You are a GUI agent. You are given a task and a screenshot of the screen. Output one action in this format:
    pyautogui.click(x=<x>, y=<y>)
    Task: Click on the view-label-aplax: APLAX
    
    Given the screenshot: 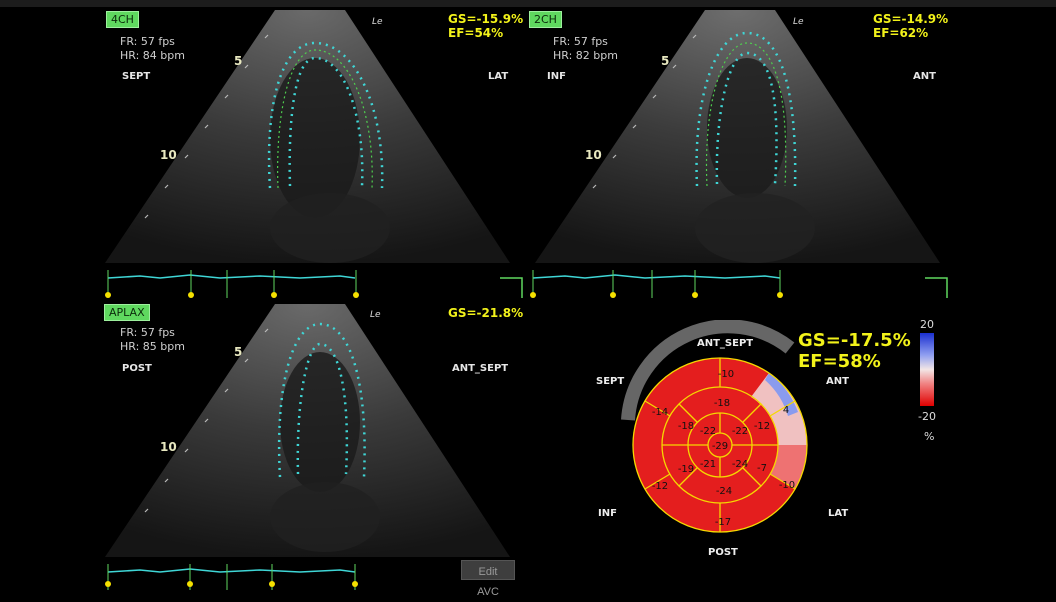 What is the action you would take?
    pyautogui.click(x=127, y=312)
    